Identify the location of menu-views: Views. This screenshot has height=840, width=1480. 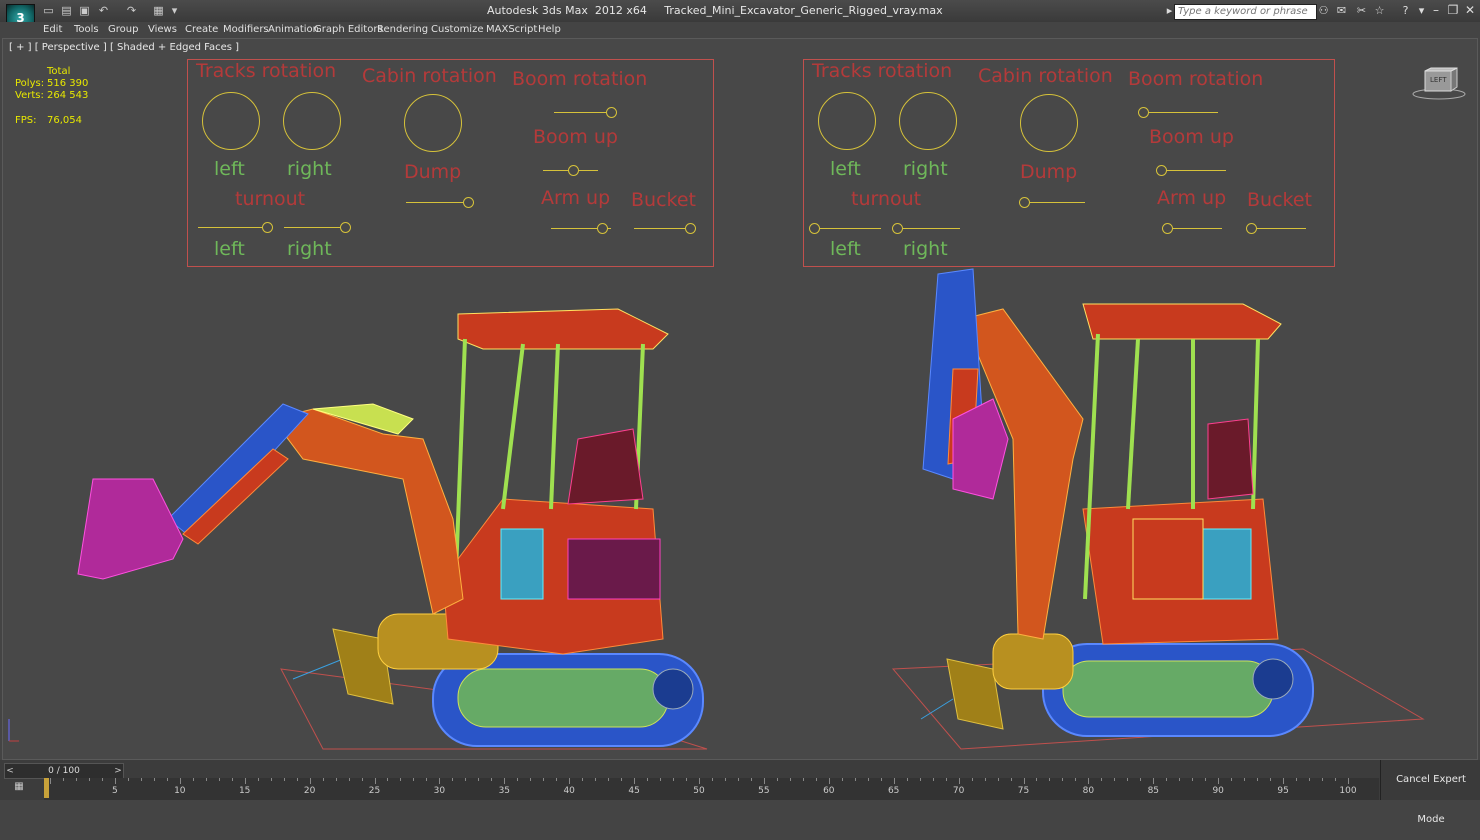
(162, 29).